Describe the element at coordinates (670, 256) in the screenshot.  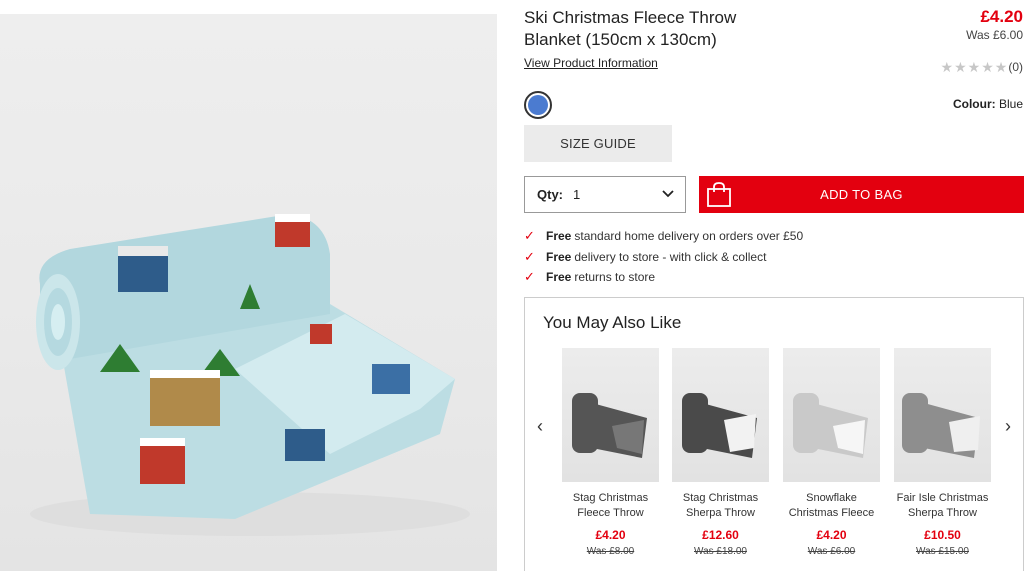
I see `benefit-text: delivery to store - with click & collect` at that location.